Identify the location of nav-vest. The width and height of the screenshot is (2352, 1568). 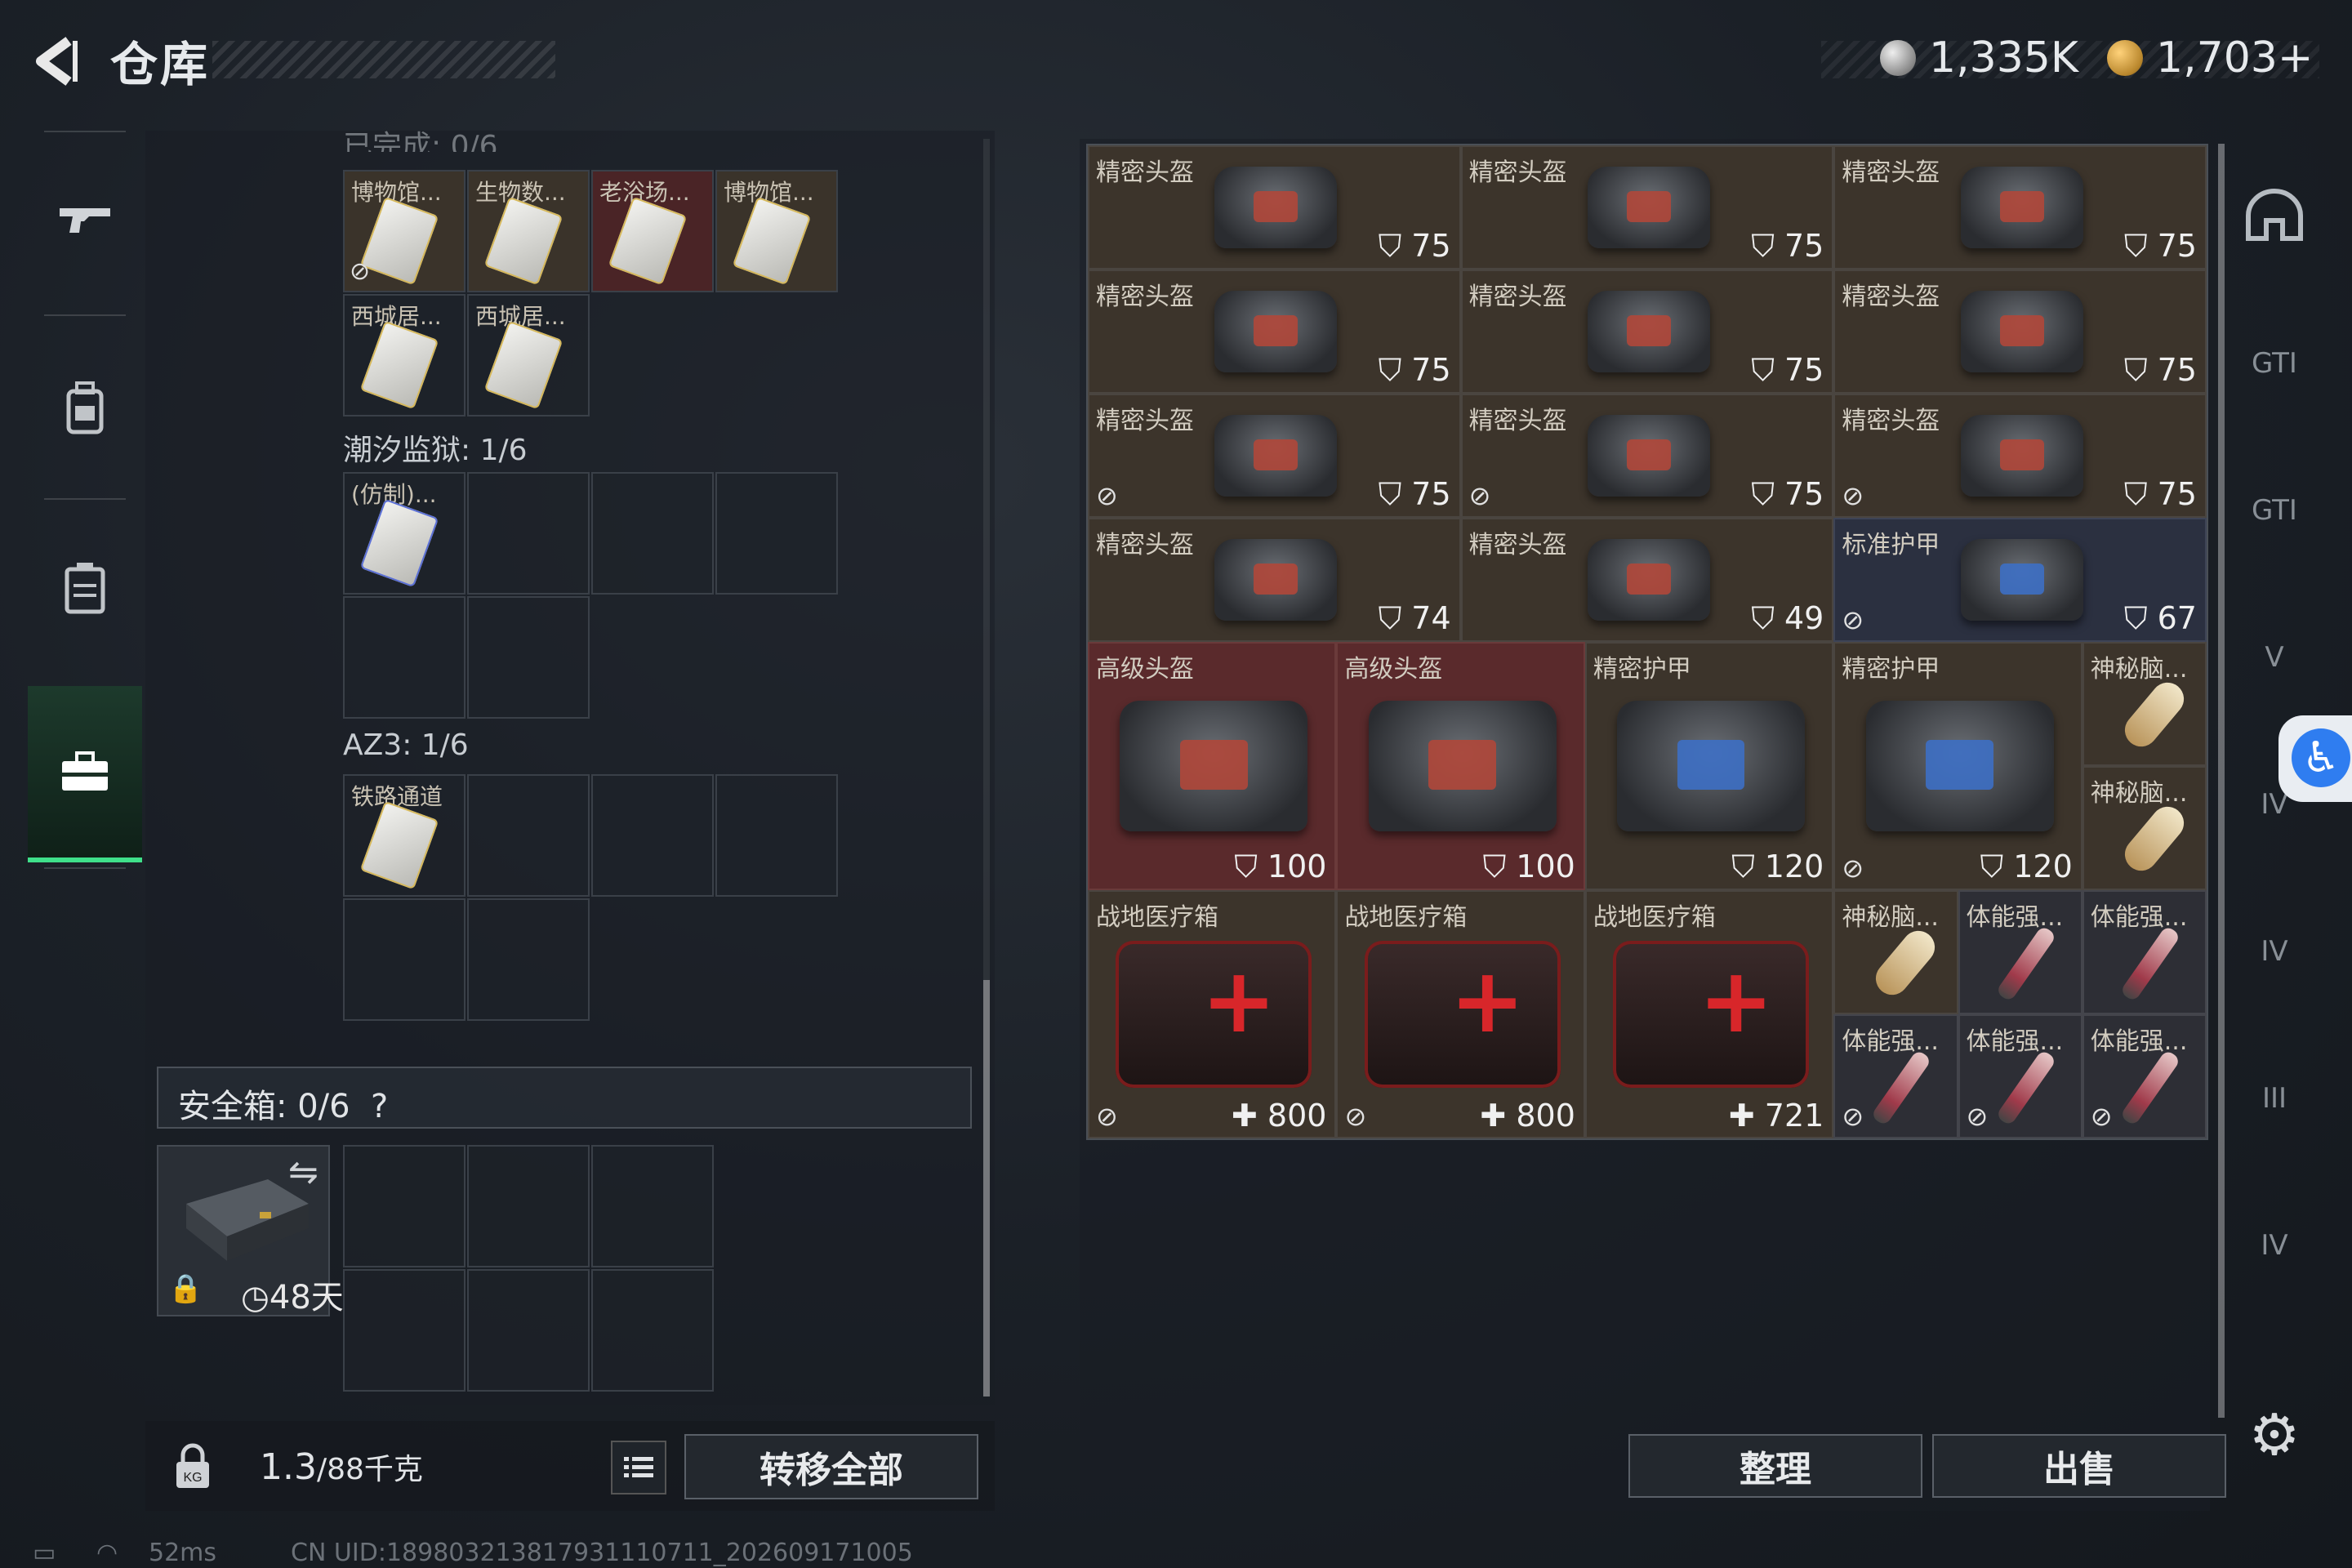
(85, 588).